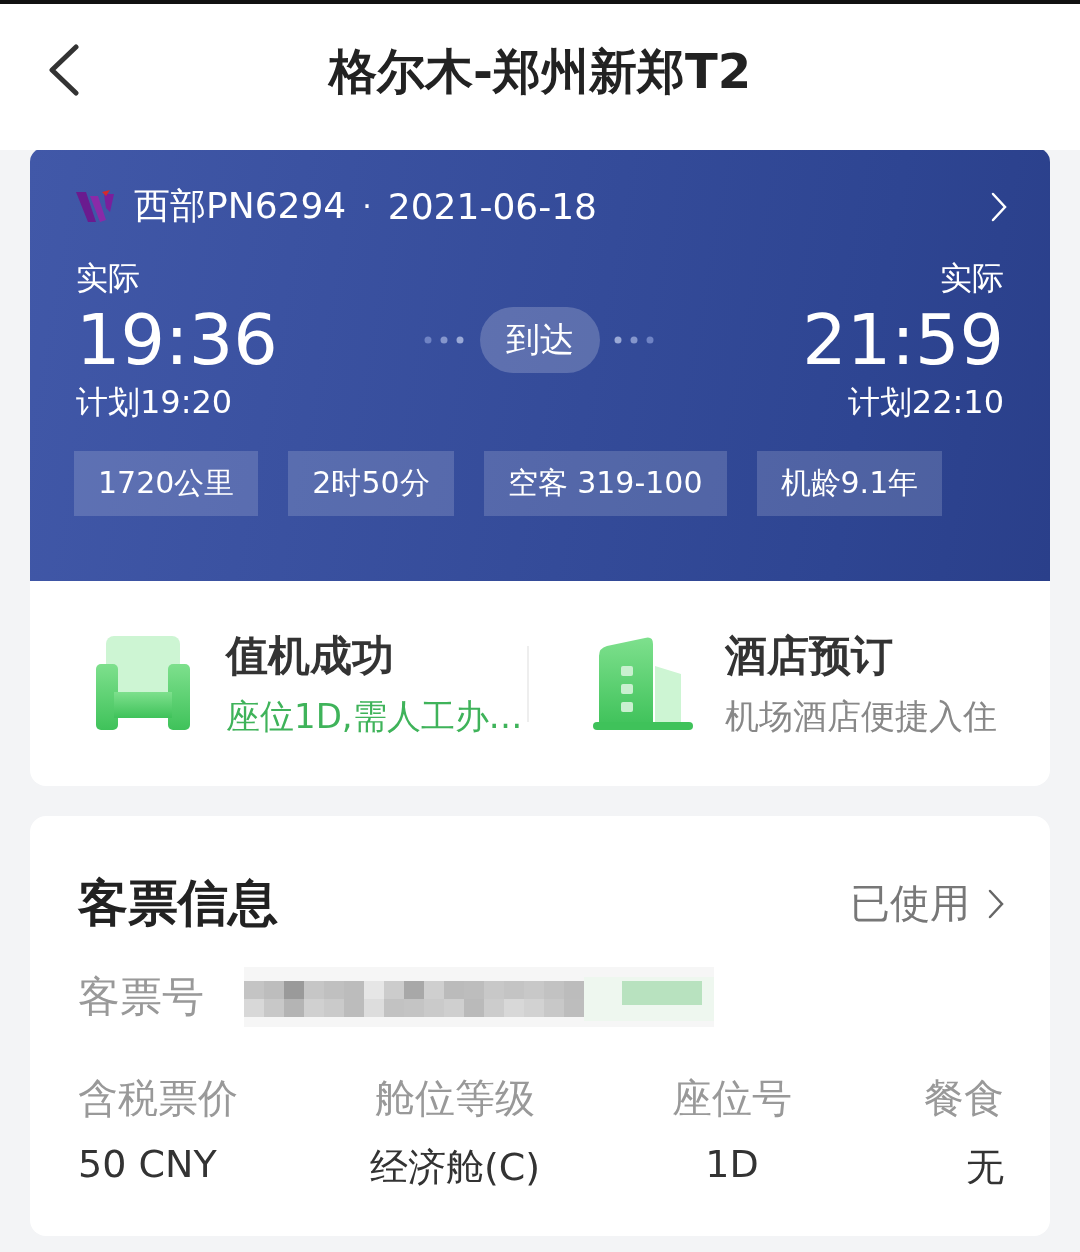 The height and width of the screenshot is (1252, 1080). Describe the element at coordinates (861, 716) in the screenshot. I see `service-subtitle: 机场酒店便捷入住` at that location.